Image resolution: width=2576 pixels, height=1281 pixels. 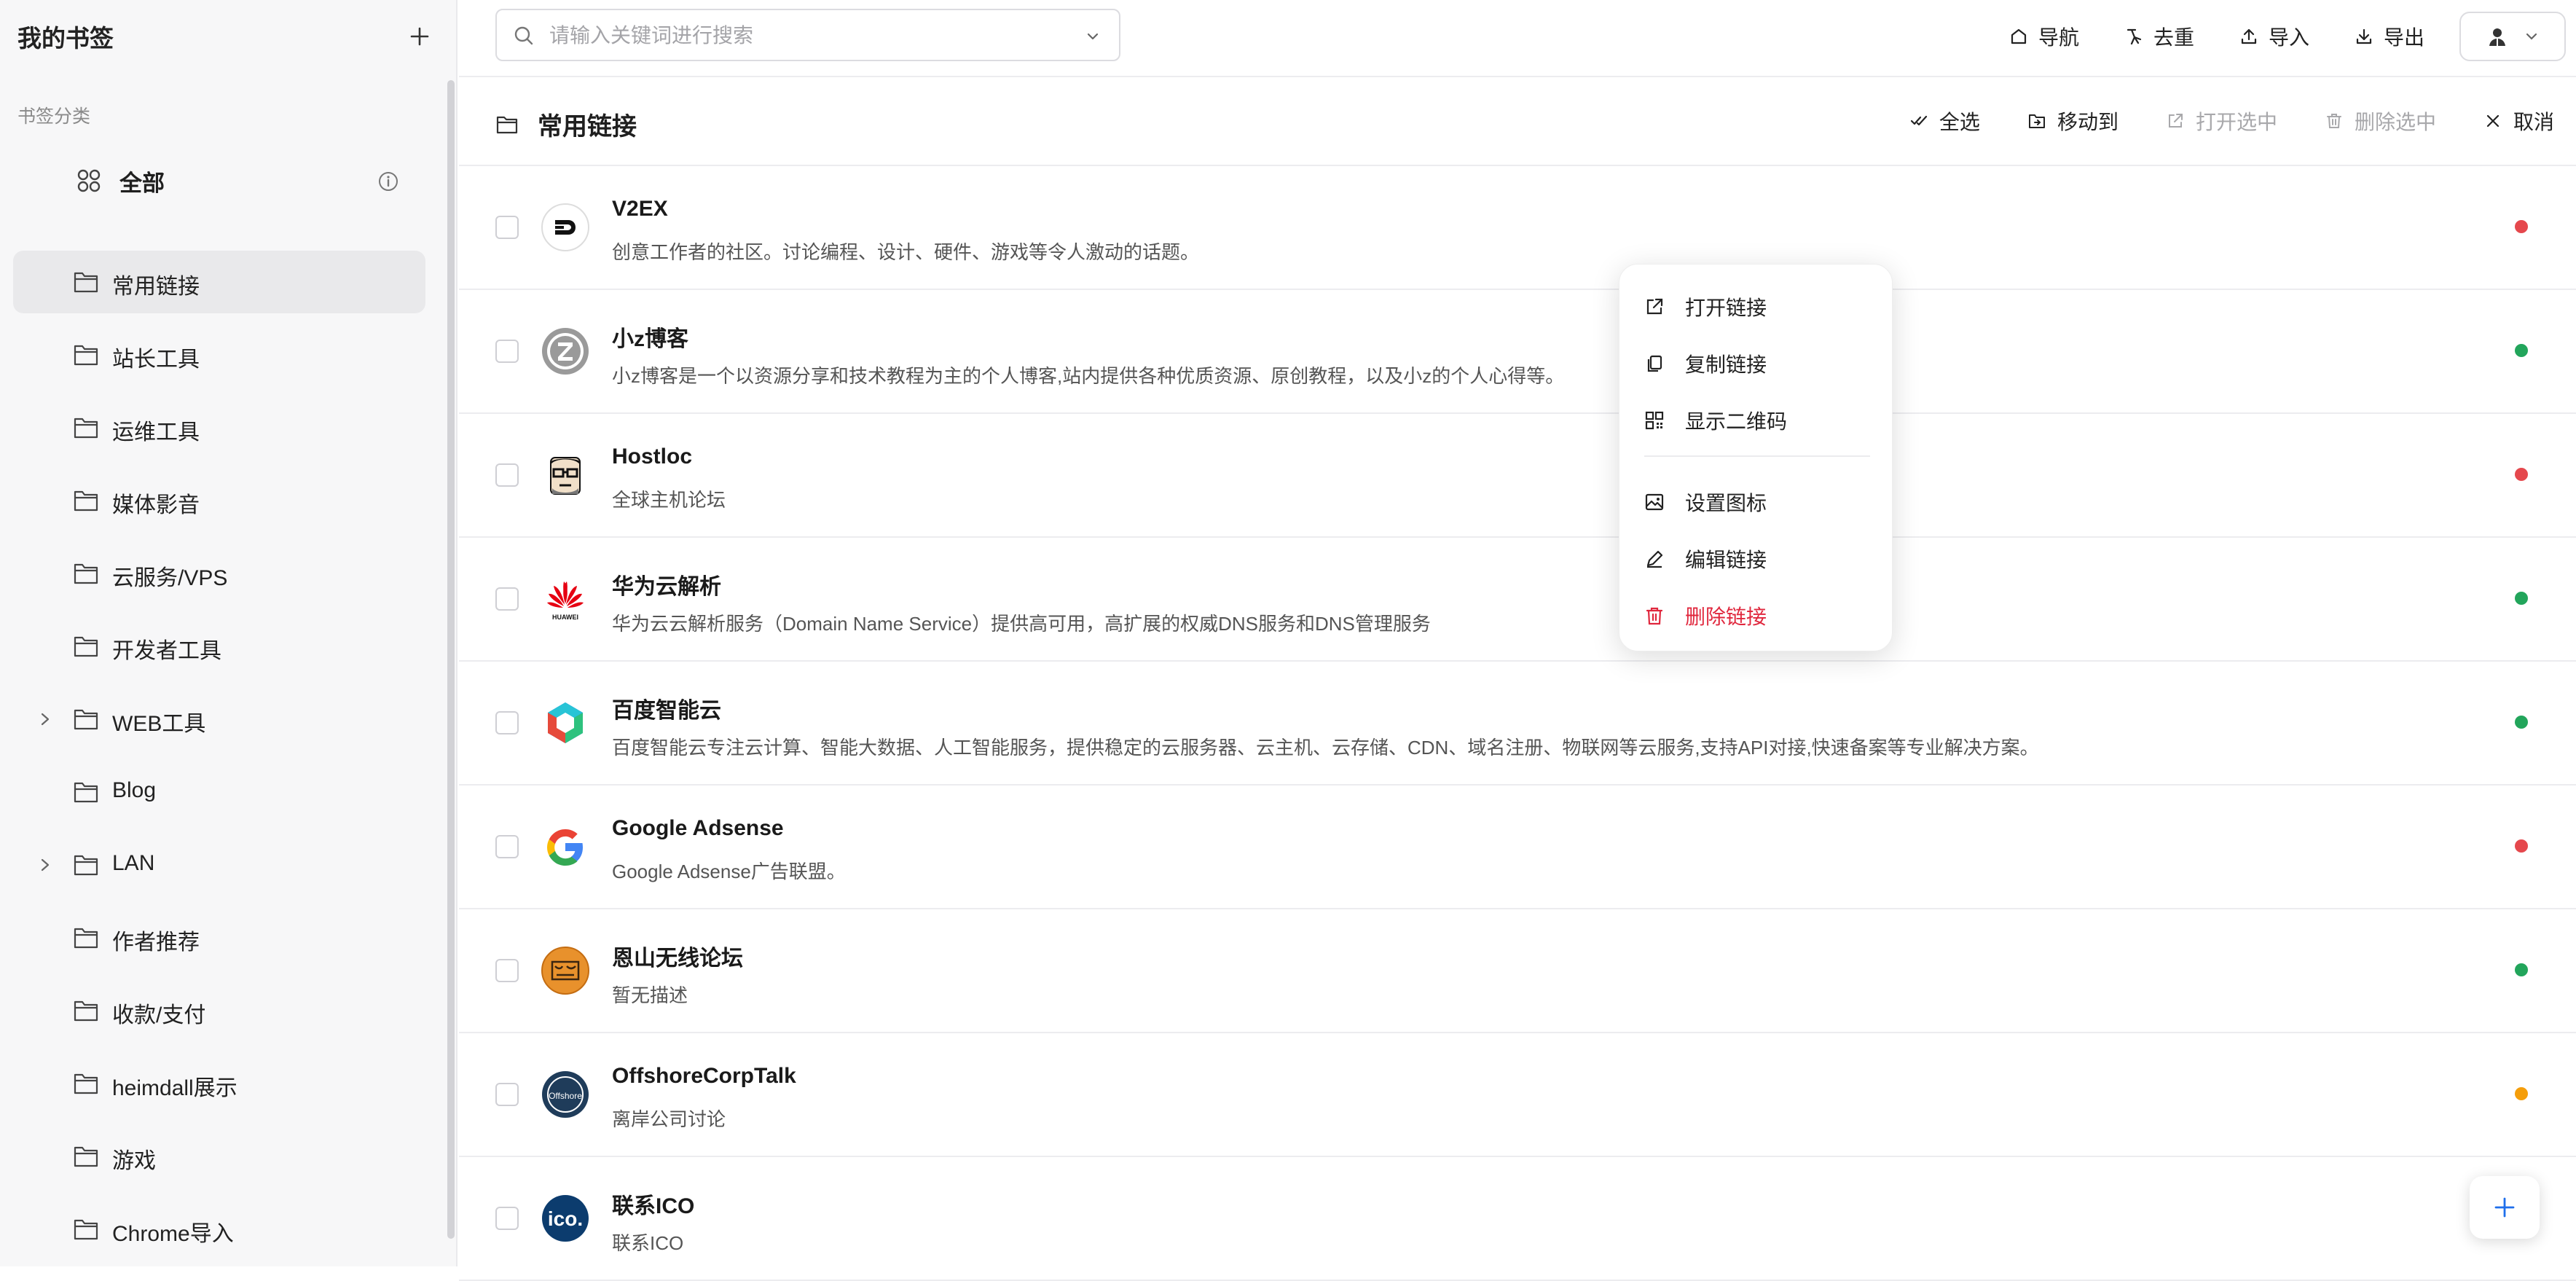 What do you see at coordinates (2044, 36) in the screenshot?
I see `nav-button: 导航` at bounding box center [2044, 36].